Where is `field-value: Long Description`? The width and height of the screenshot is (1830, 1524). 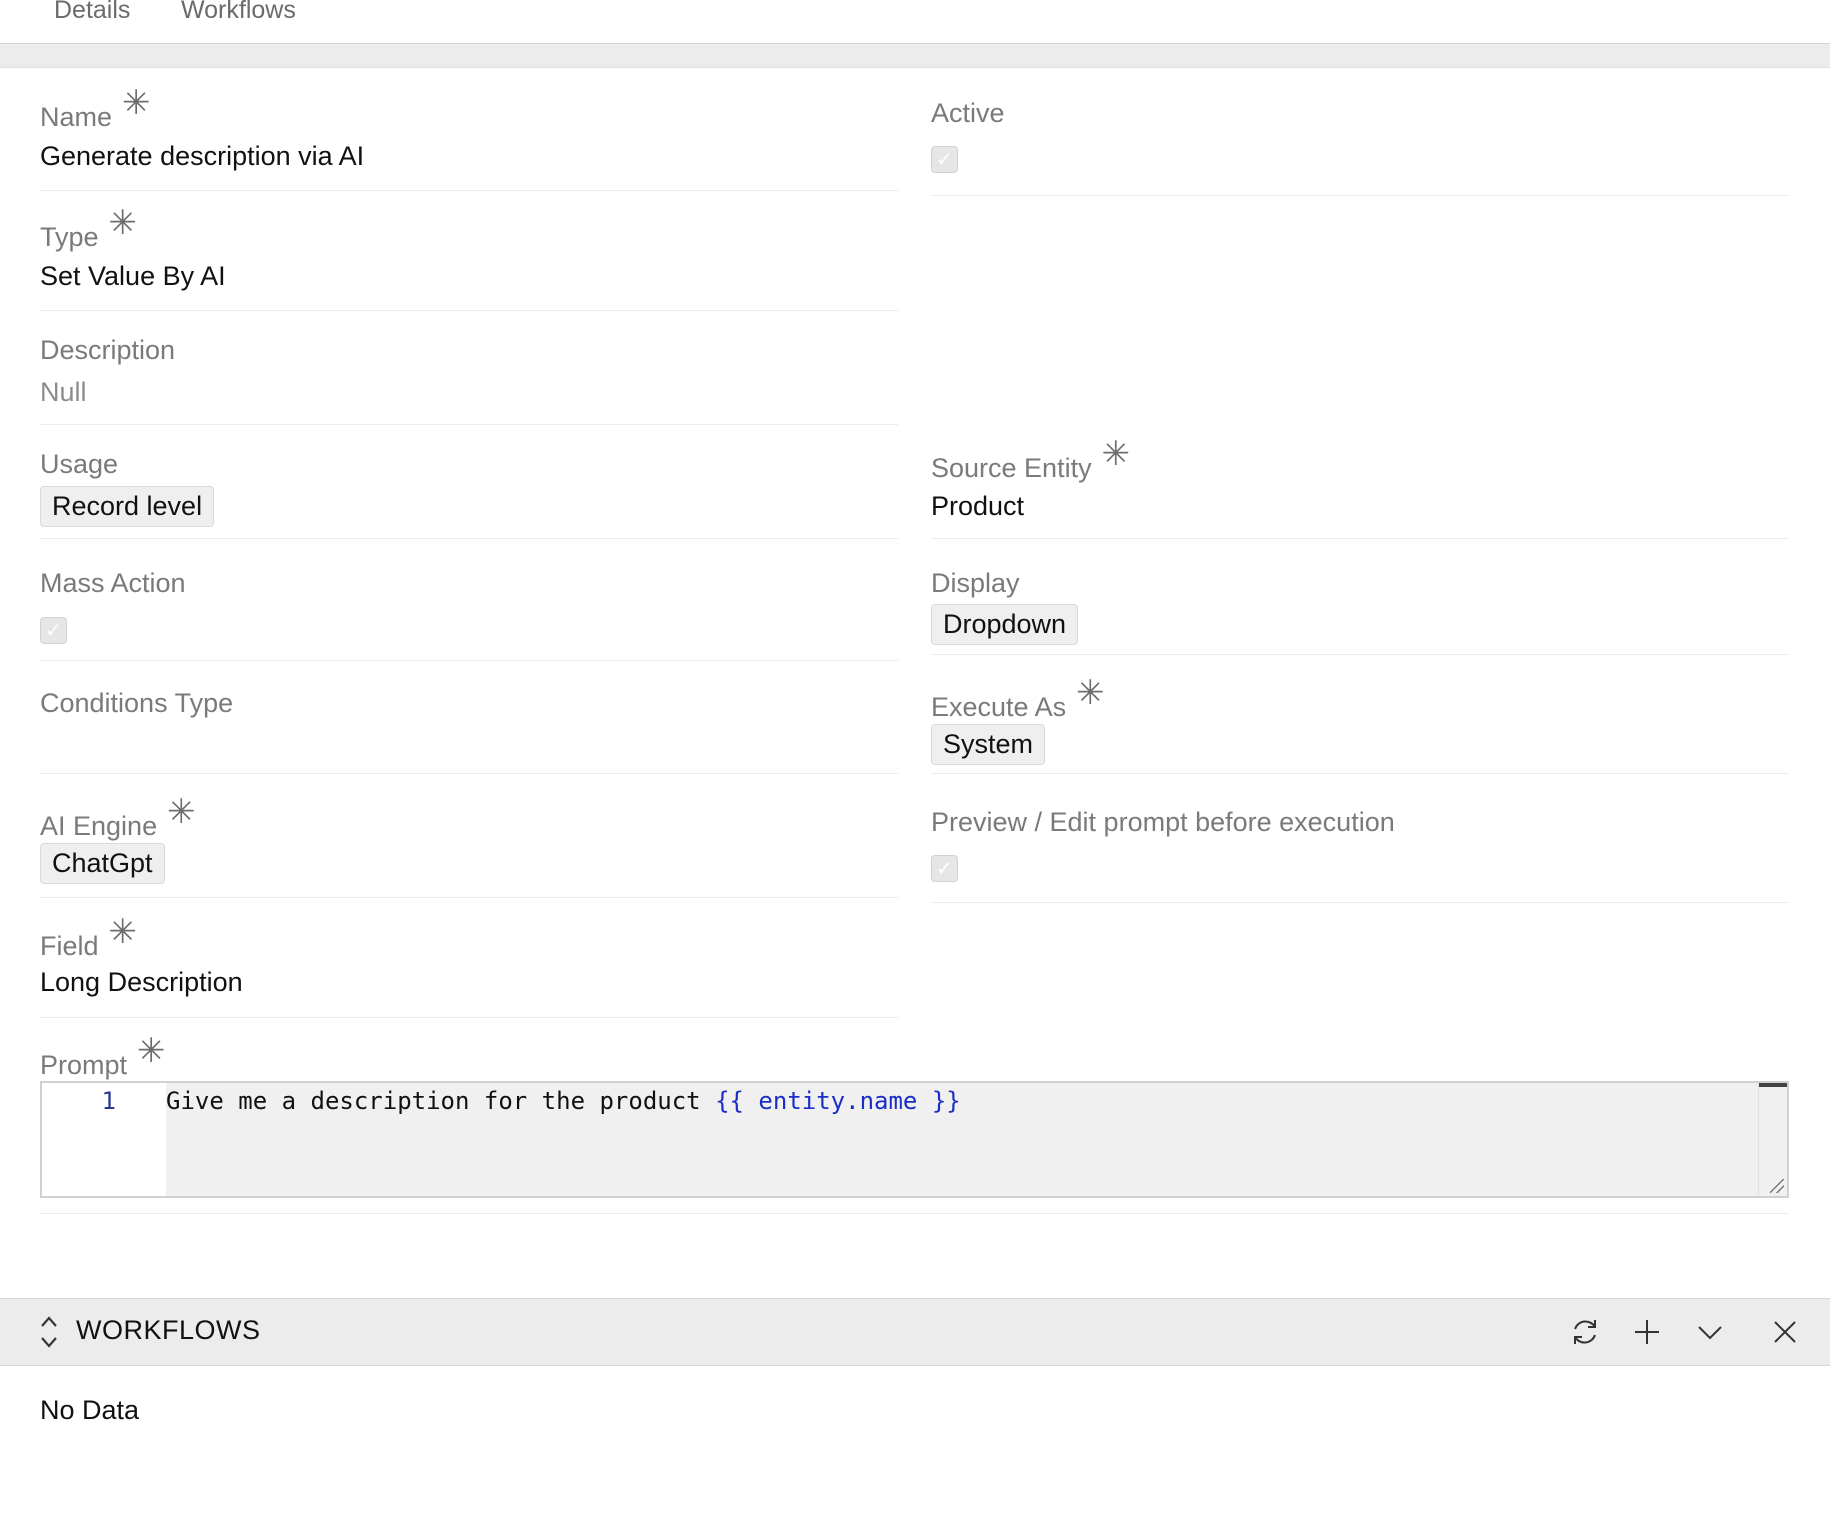
field-value: Long Description is located at coordinates (141, 982).